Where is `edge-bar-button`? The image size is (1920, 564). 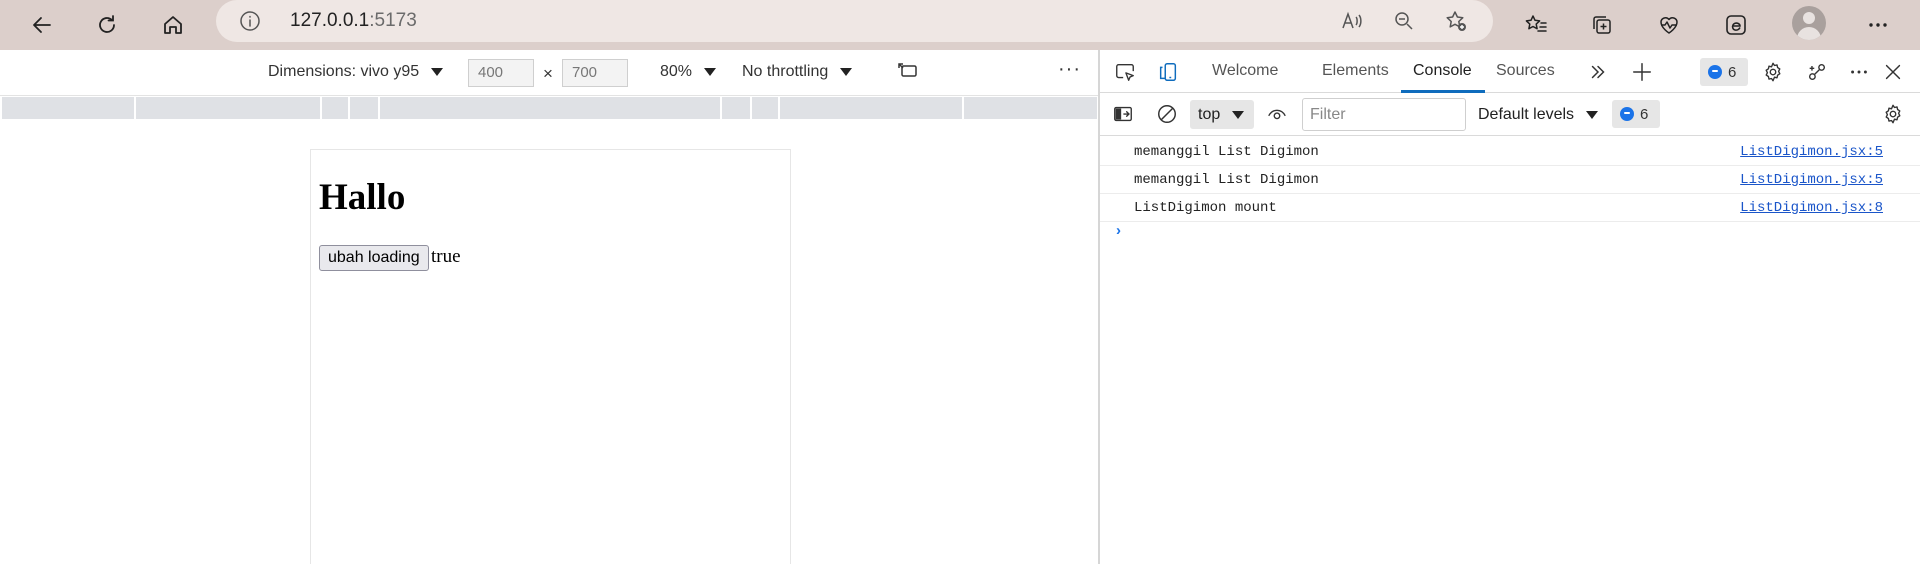
edge-bar-button is located at coordinates (1736, 25).